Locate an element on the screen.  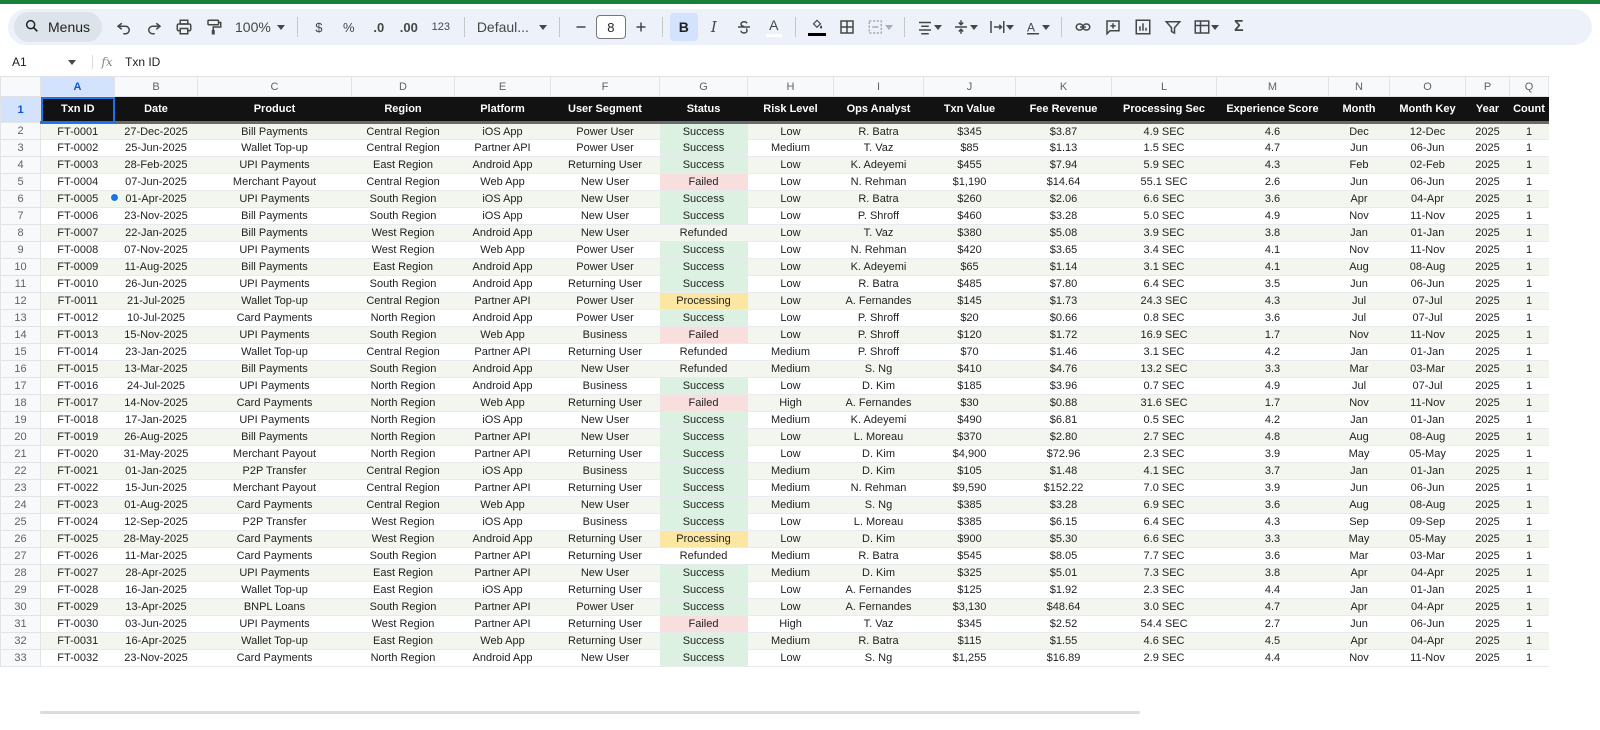
table-cell: FT-0023 is located at coordinates (77, 505).